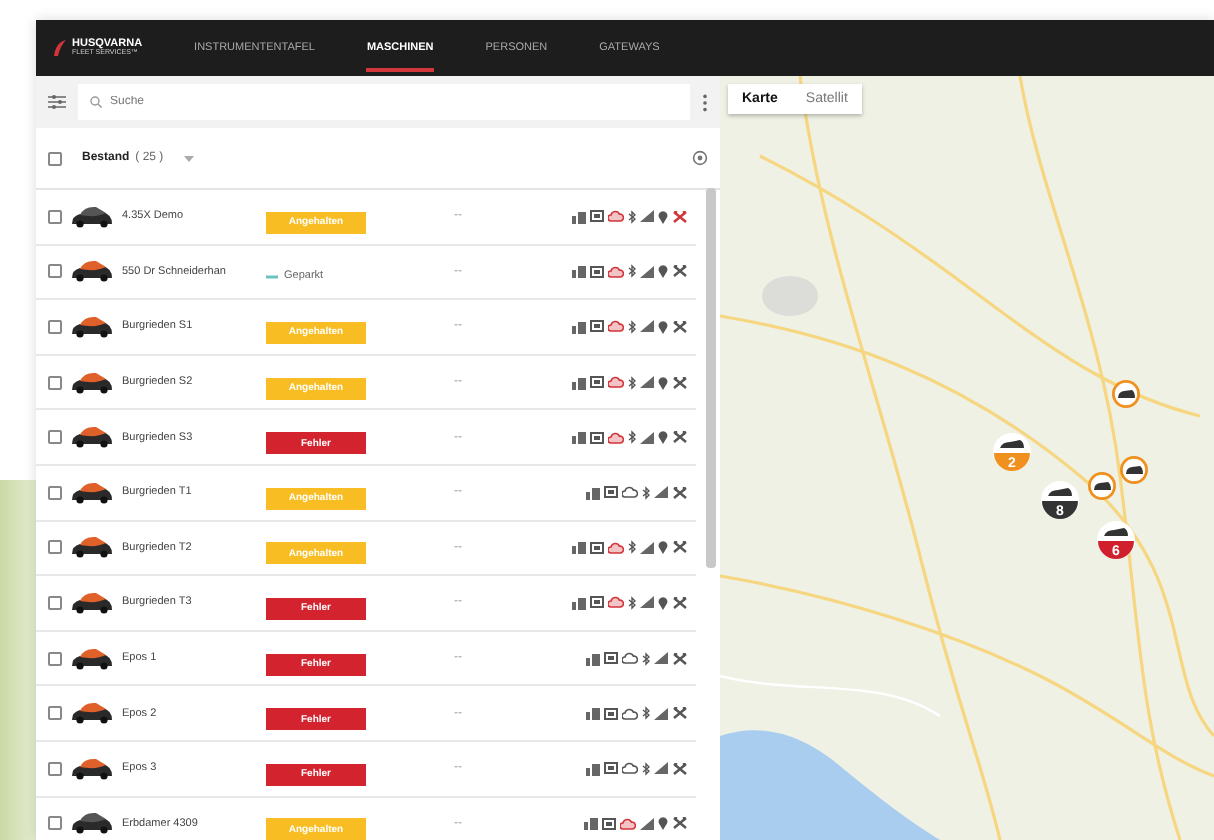 The width and height of the screenshot is (1214, 840). I want to click on locate-icon, so click(700, 158).